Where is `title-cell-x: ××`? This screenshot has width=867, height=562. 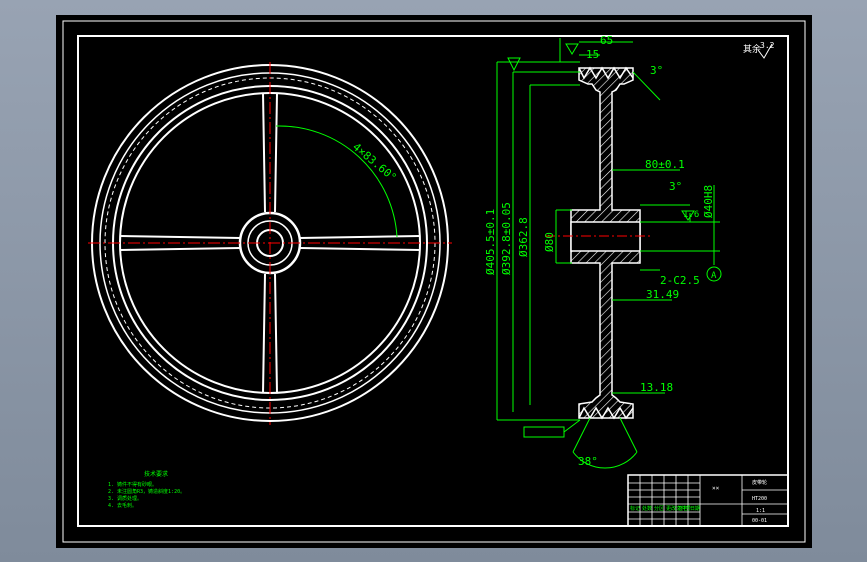
title-cell-x: ×× is located at coordinates (716, 488).